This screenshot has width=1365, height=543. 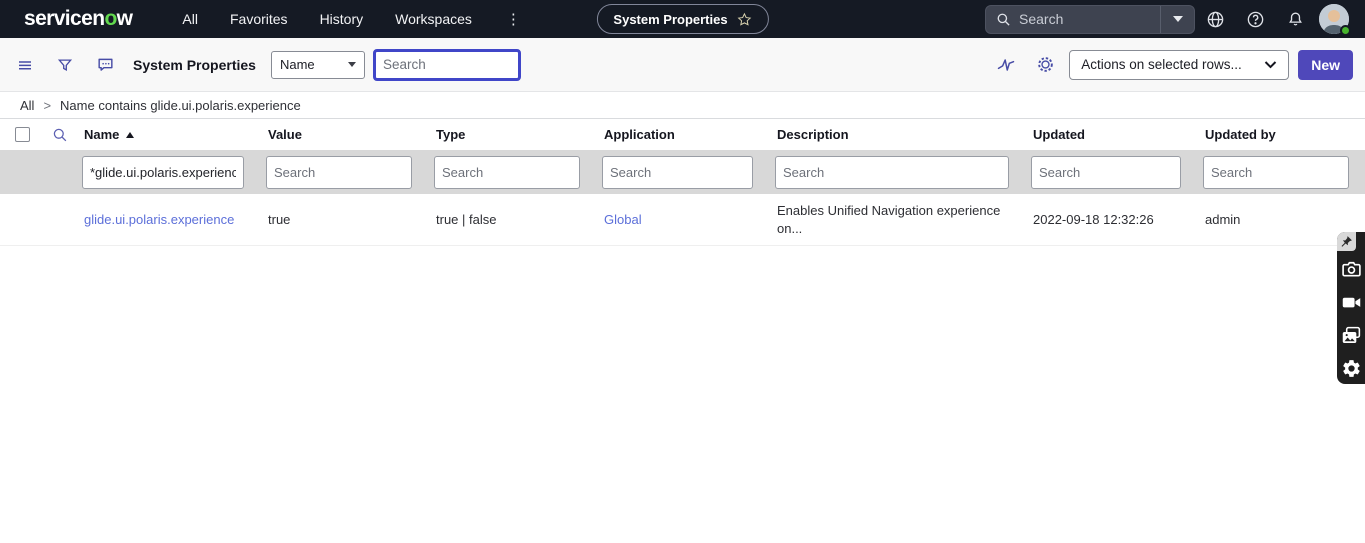 I want to click on nav-item-all: All, so click(x=190, y=19).